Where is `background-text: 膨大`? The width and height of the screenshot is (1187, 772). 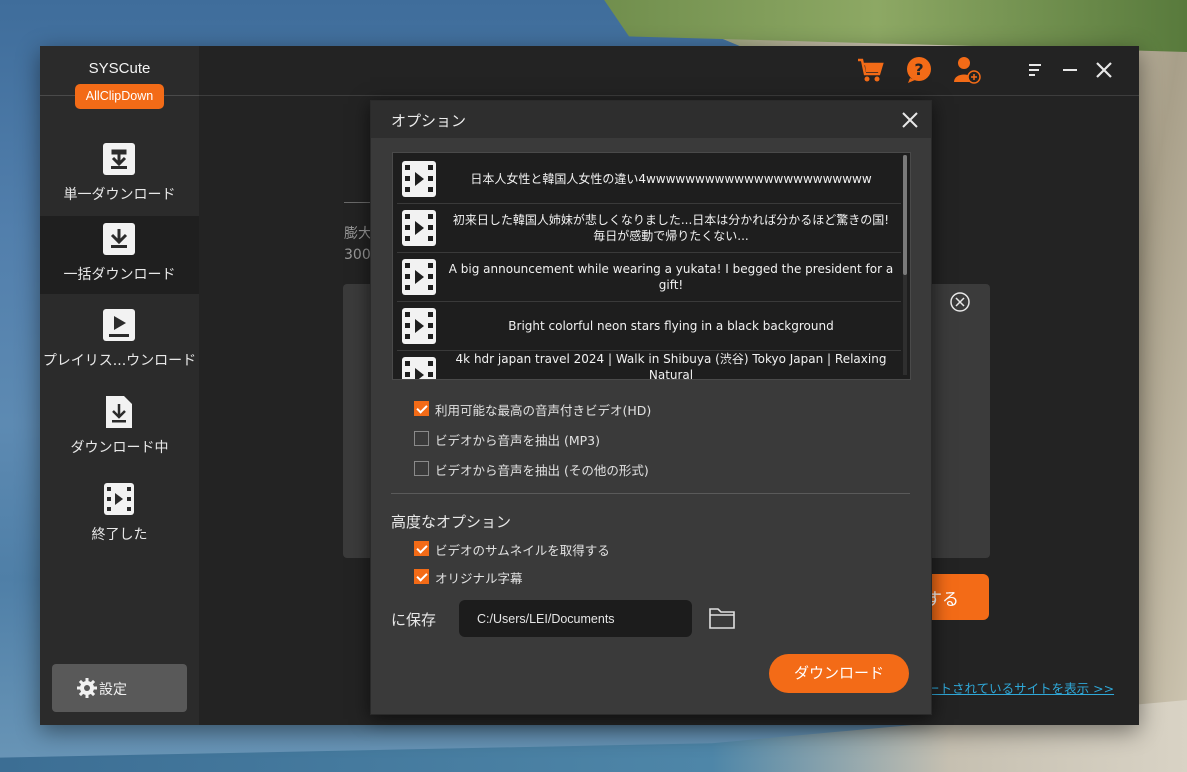 background-text: 膨大 is located at coordinates (358, 234).